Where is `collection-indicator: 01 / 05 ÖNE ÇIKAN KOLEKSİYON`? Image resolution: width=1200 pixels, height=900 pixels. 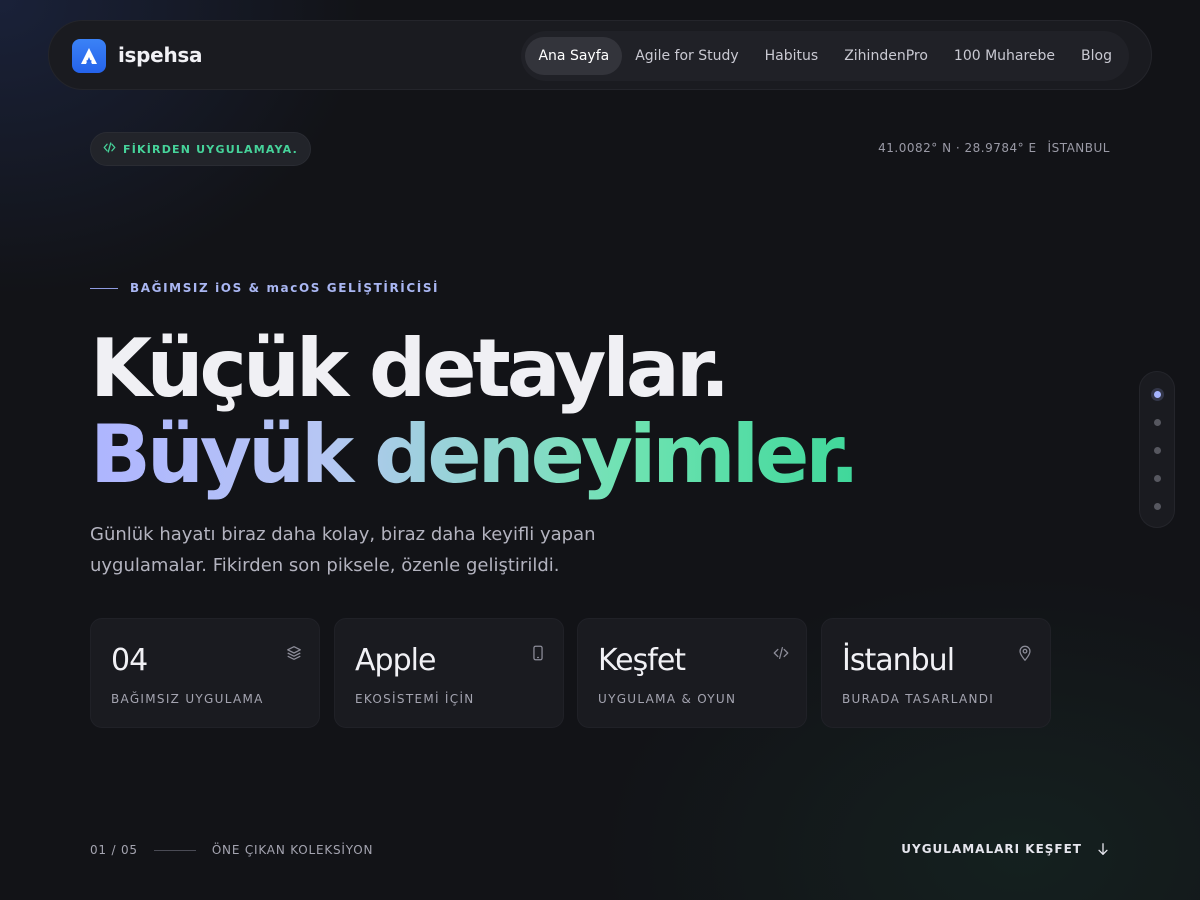
collection-indicator: 01 / 05 ÖNE ÇIKAN KOLEKSİYON is located at coordinates (231, 850).